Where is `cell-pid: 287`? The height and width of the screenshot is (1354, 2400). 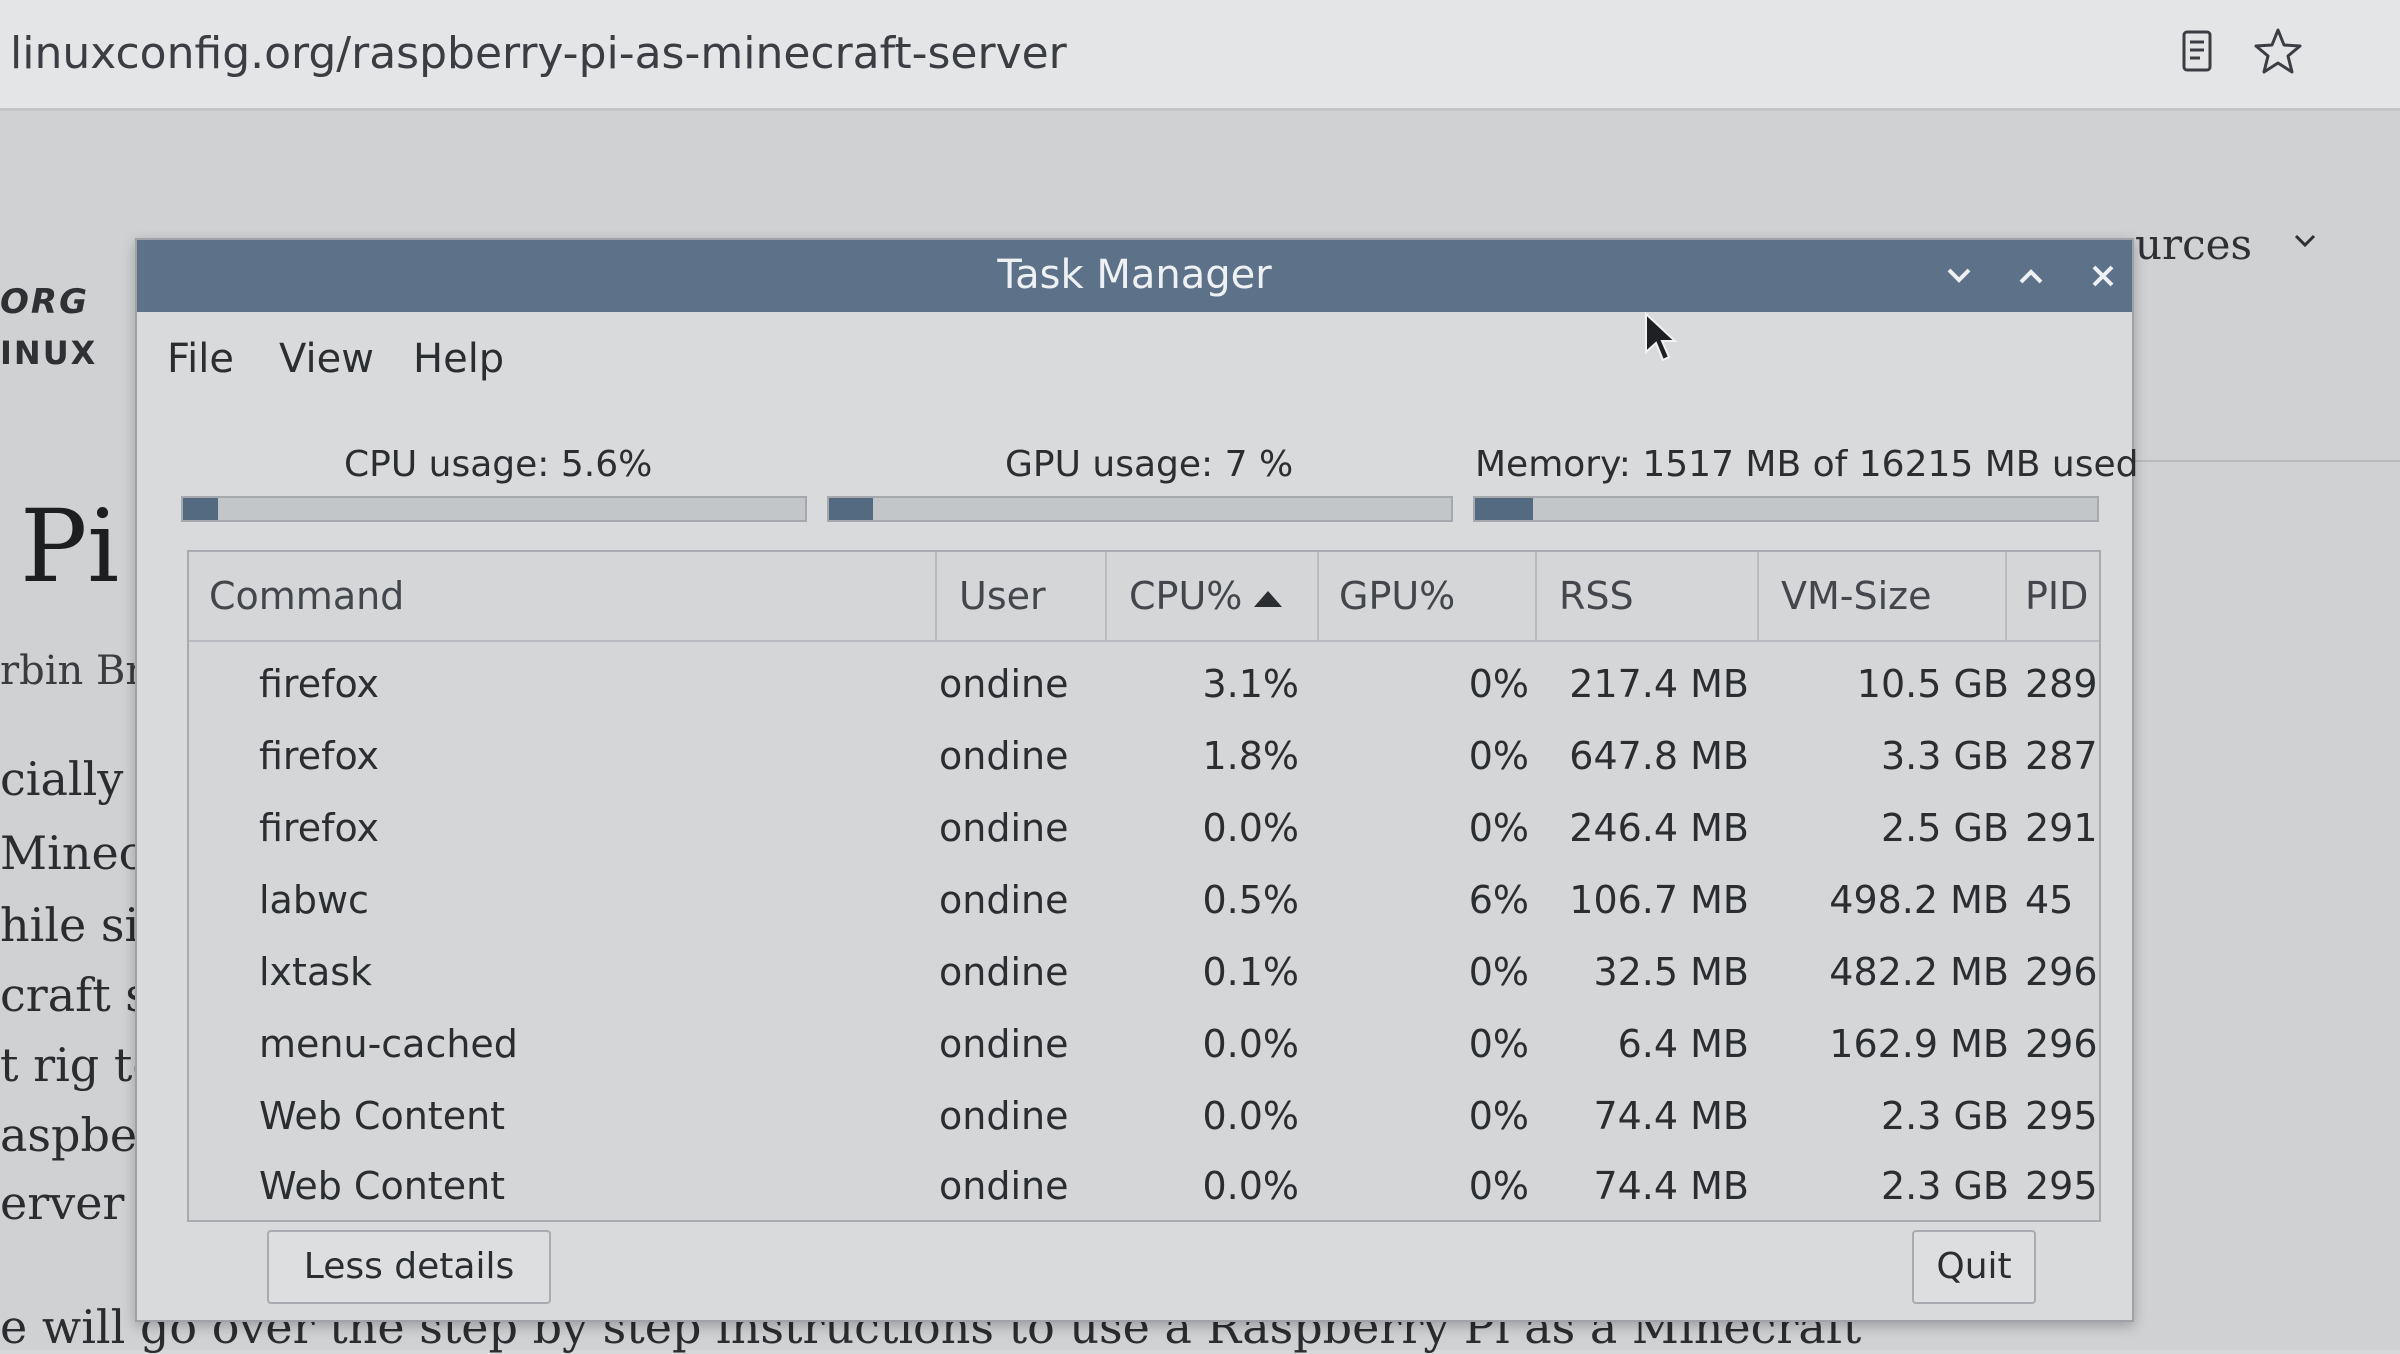
cell-pid: 287 is located at coordinates (2061, 756).